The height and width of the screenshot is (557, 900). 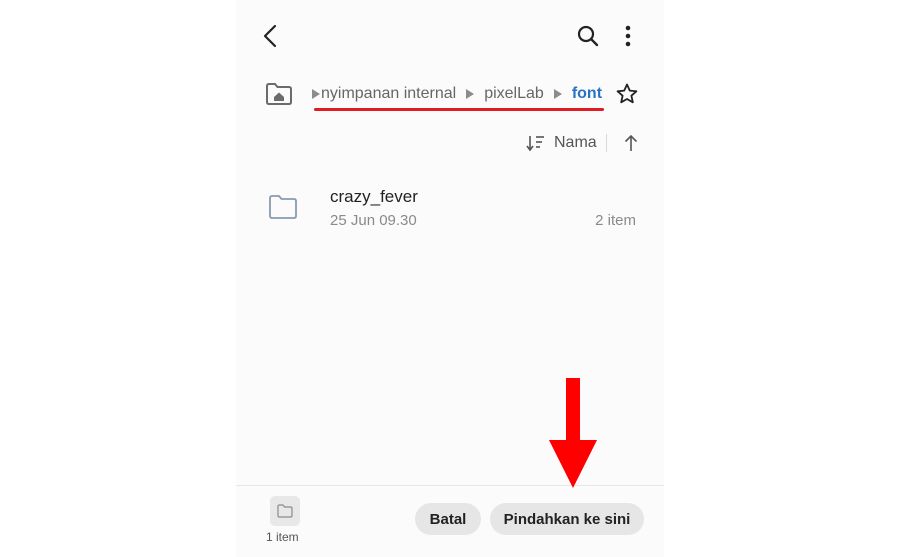 I want to click on selection-thumbnail, so click(x=285, y=511).